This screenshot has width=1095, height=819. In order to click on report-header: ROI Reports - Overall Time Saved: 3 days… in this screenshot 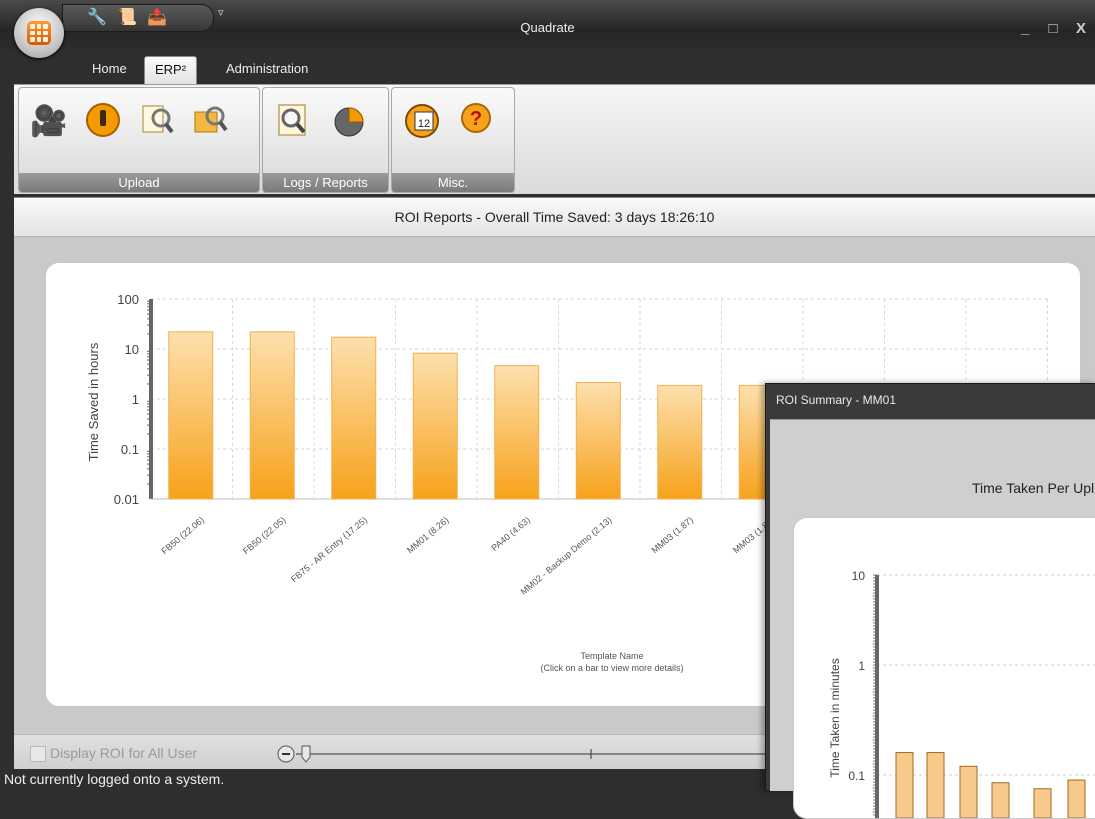, I will do `click(554, 217)`.